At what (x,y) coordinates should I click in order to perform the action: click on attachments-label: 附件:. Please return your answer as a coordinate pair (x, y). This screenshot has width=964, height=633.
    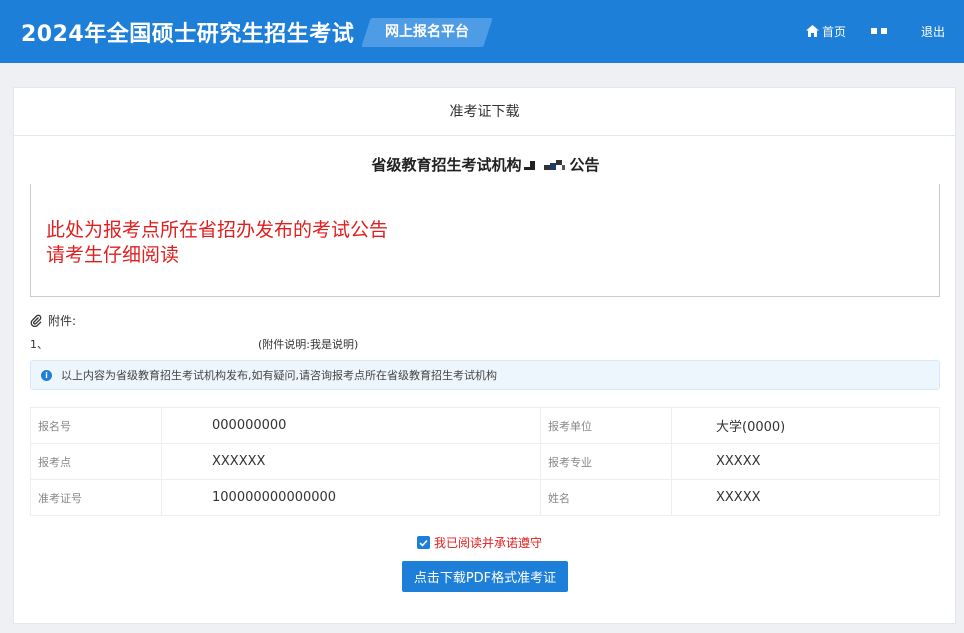
    Looking at the image, I should click on (53, 320).